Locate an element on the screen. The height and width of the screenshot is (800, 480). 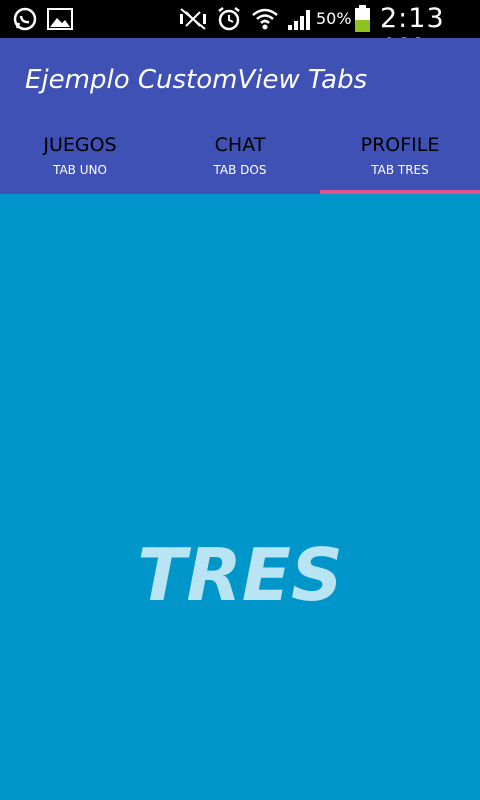
tab-title: CHAT is located at coordinates (240, 145).